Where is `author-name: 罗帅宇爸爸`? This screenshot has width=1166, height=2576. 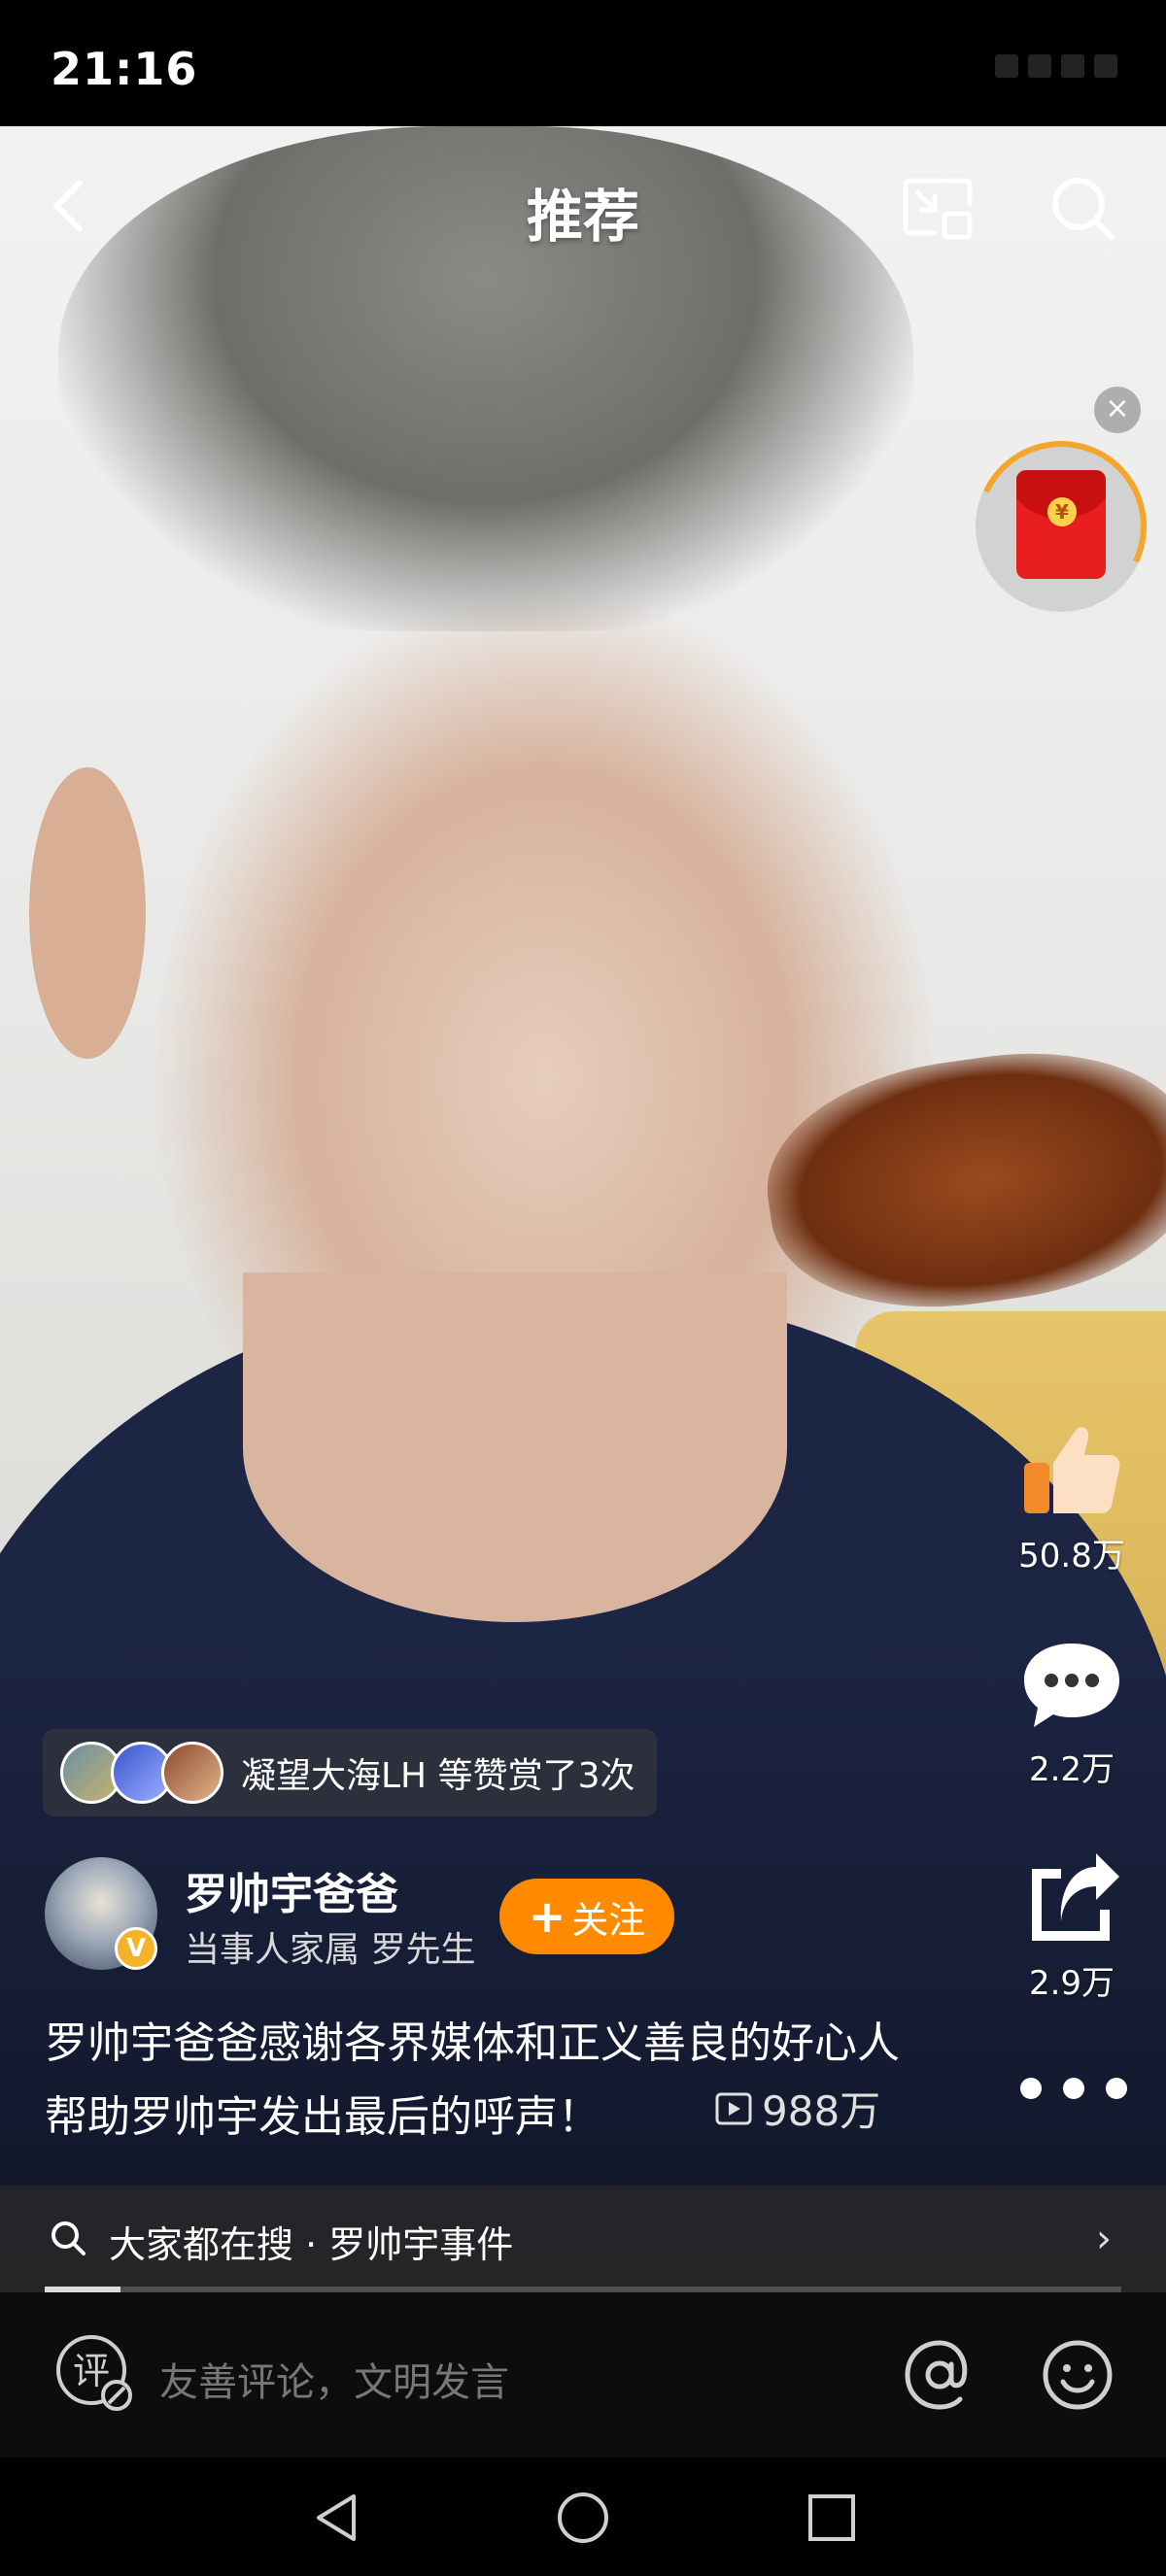
author-name: 罗帅宇爸爸 is located at coordinates (291, 1890).